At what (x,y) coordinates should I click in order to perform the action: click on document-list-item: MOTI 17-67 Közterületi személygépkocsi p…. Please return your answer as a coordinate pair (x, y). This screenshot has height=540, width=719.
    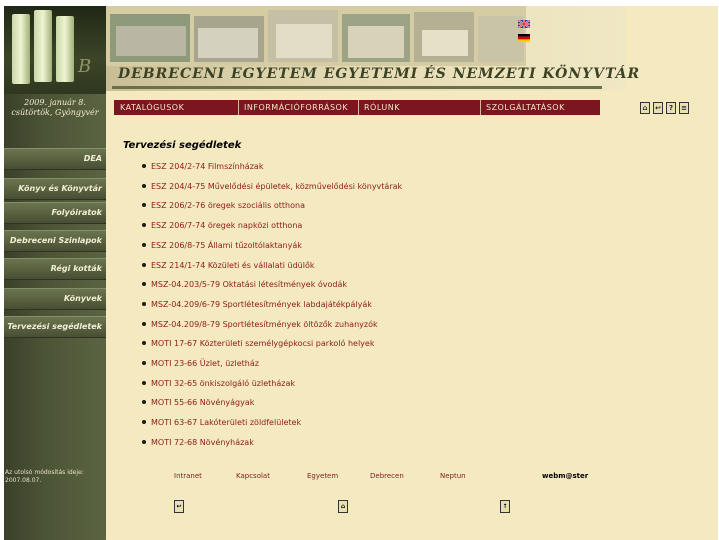
    Looking at the image, I should click on (258, 343).